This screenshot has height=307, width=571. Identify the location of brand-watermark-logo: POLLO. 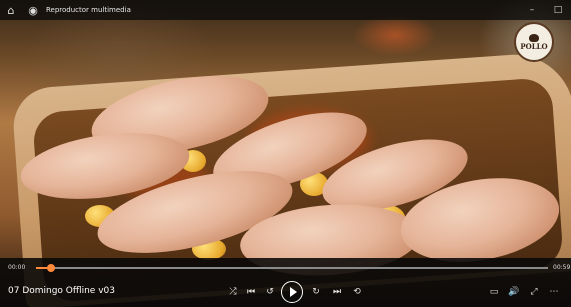
(534, 42).